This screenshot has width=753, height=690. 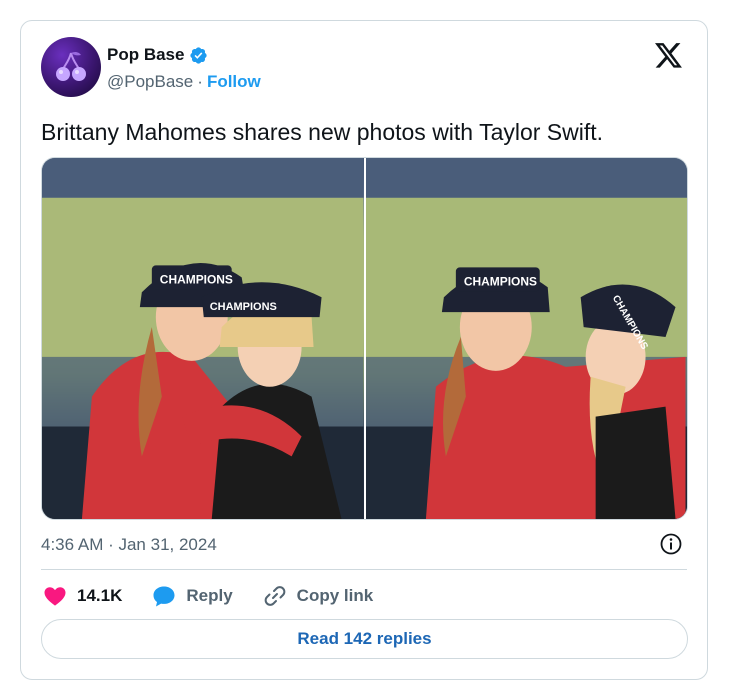 What do you see at coordinates (150, 82) in the screenshot?
I see `author-handle: @PopBase` at bounding box center [150, 82].